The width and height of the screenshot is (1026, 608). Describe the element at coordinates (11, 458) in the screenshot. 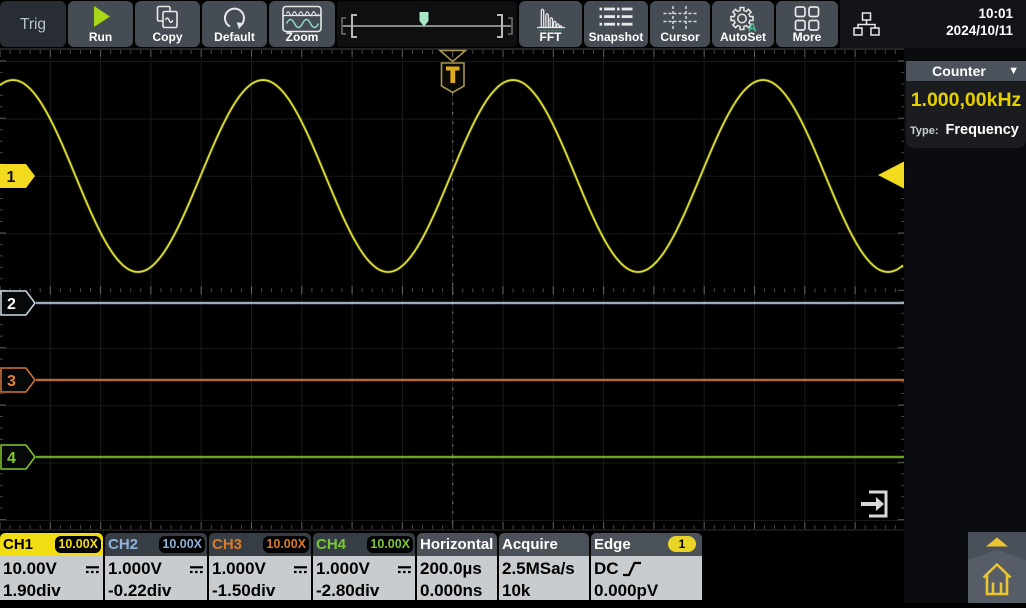

I see `svg-text: 4` at that location.